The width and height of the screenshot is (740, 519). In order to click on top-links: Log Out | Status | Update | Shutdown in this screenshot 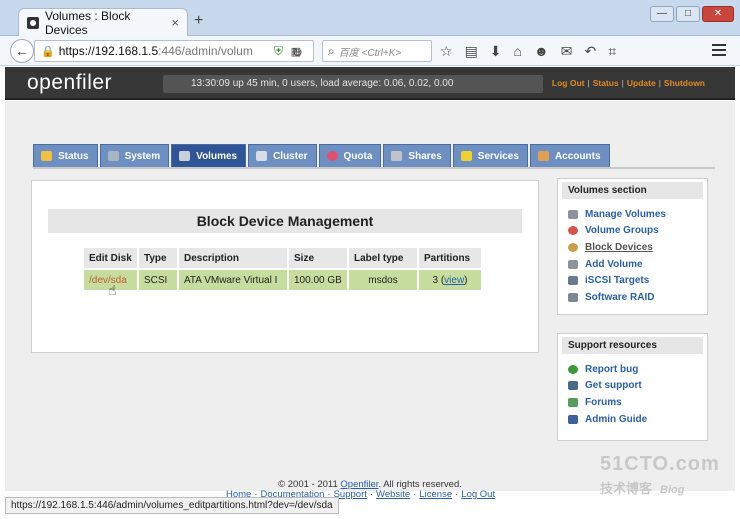, I will do `click(628, 83)`.